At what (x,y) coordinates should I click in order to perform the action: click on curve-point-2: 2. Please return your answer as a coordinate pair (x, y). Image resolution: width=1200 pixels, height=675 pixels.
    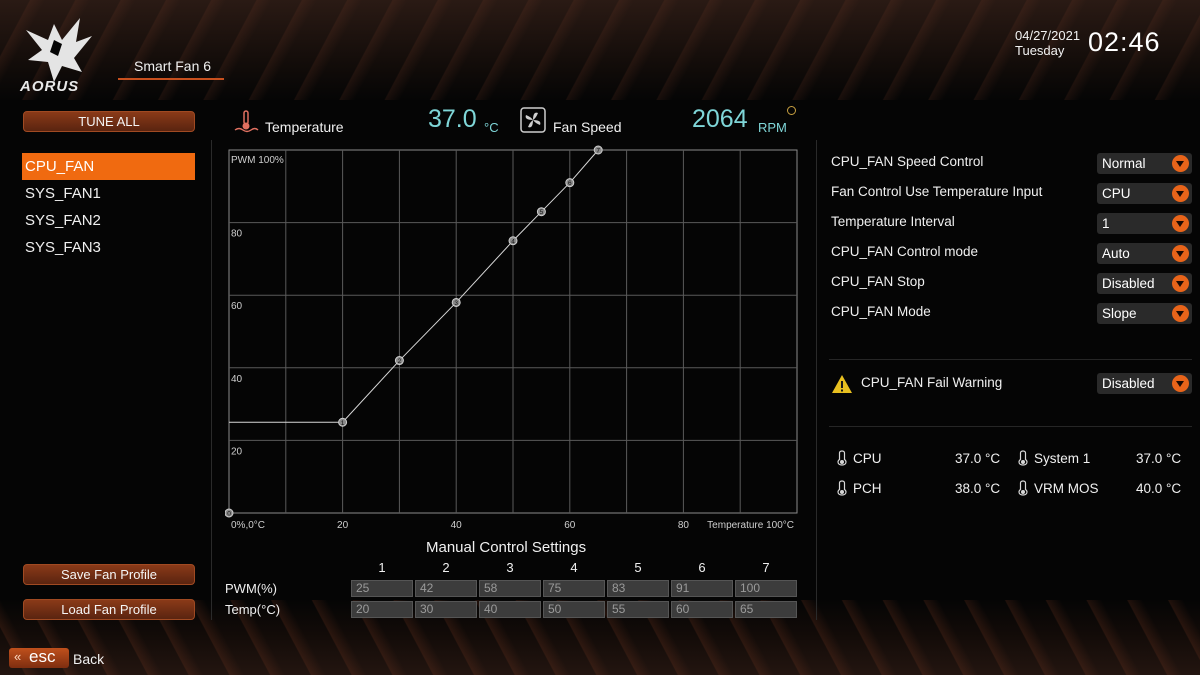
    Looking at the image, I should click on (399, 361).